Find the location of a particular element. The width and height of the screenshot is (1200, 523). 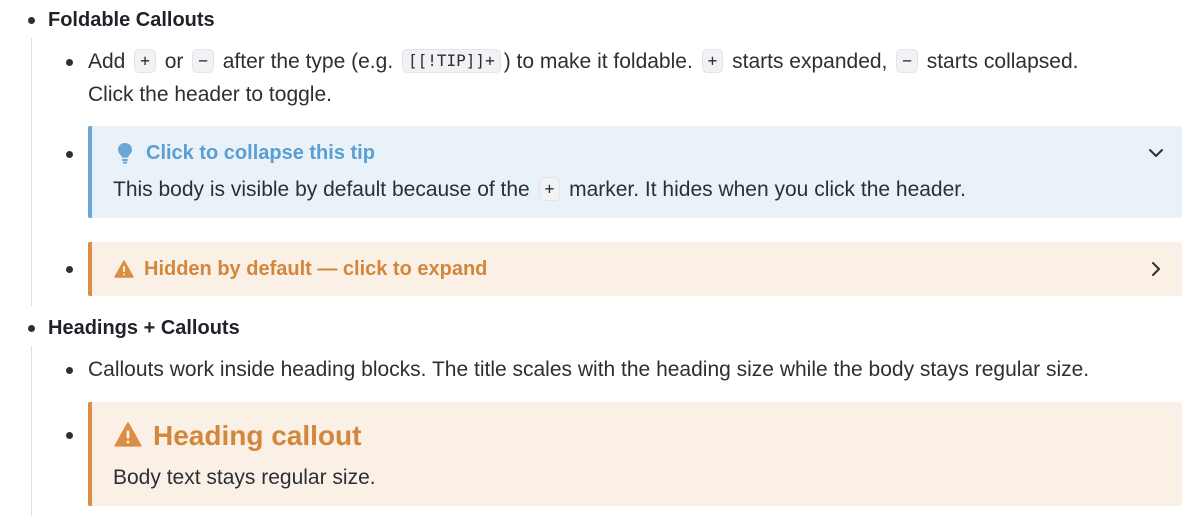

text-run: ) to make it foldable. is located at coordinates (598, 61).